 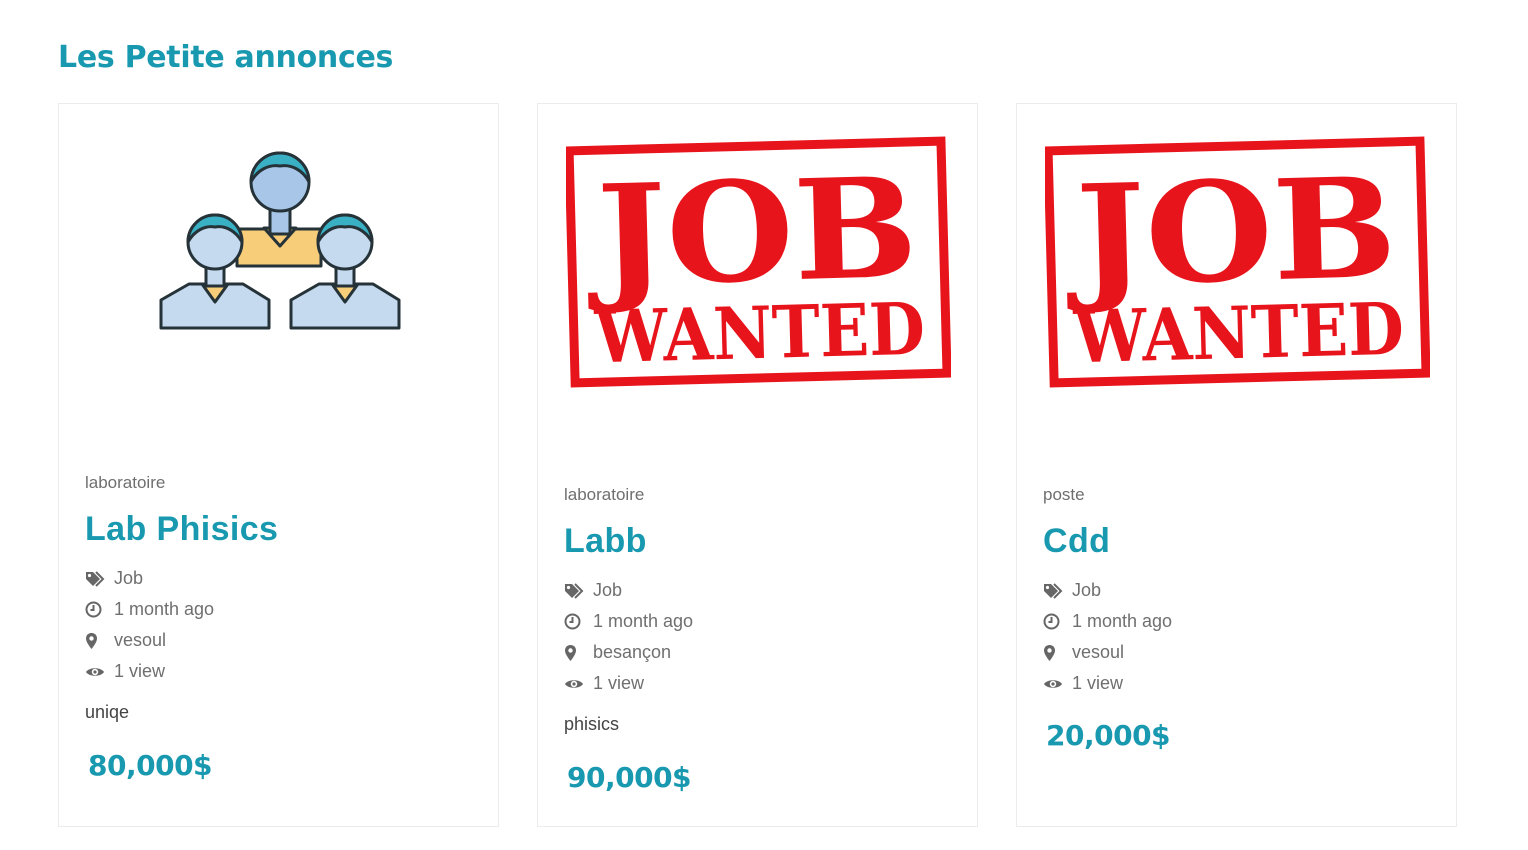 I want to click on listing-image, so click(x=278, y=284).